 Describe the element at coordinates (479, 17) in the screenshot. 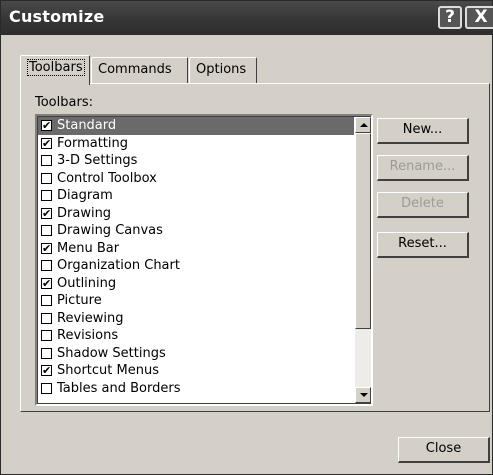

I see `close-icon: X` at that location.